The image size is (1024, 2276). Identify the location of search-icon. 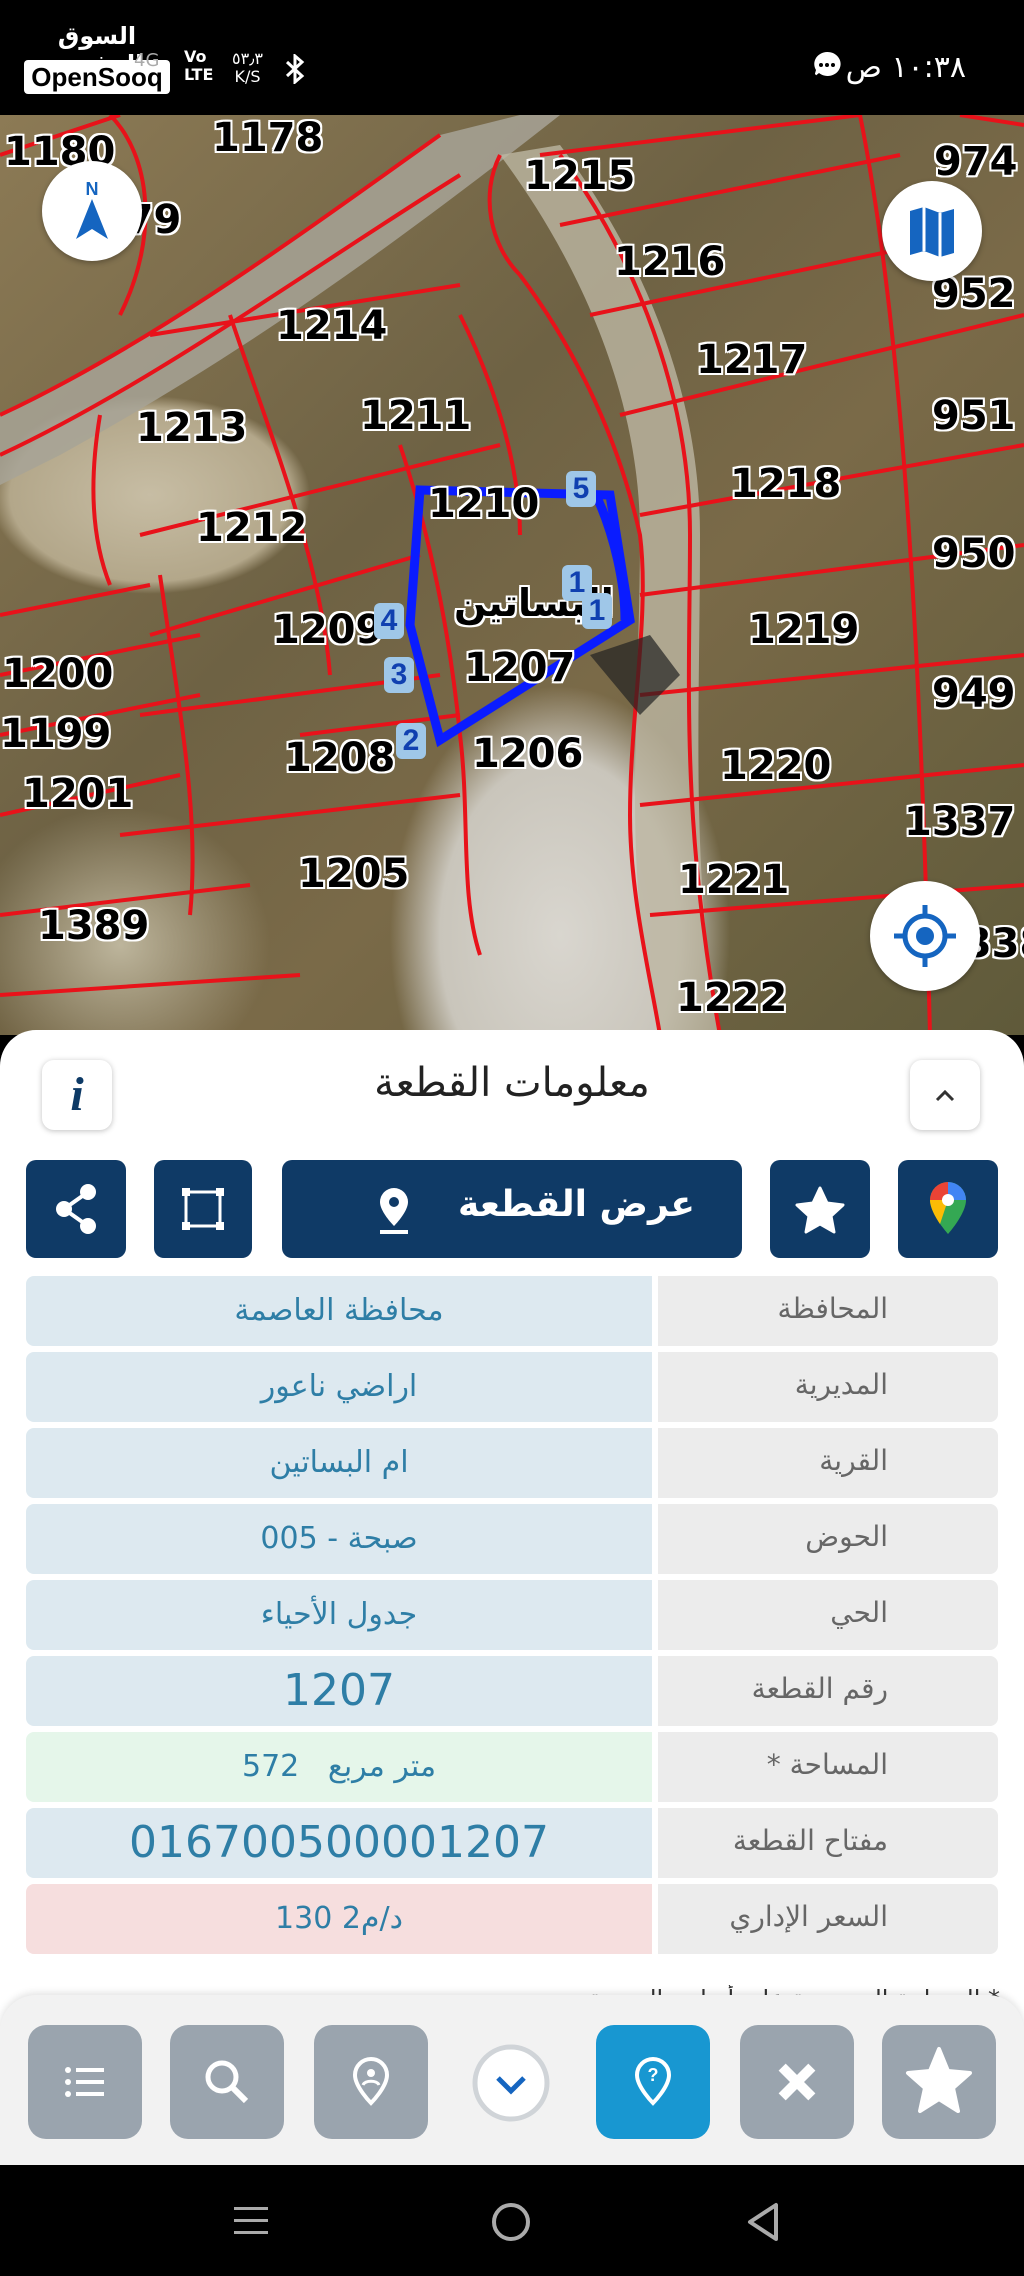
(227, 2082).